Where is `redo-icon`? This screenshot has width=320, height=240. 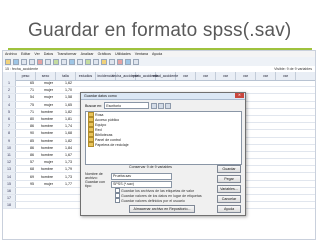 redo-icon is located at coordinates (48, 61).